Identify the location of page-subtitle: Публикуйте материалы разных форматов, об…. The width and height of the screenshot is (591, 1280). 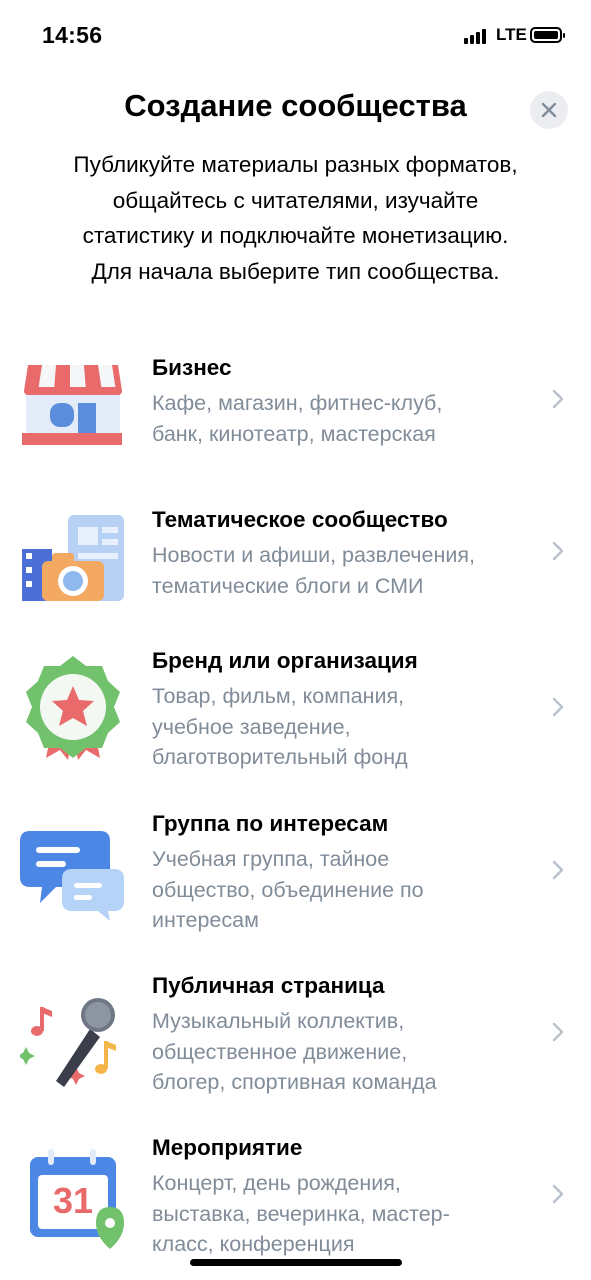
(295, 218).